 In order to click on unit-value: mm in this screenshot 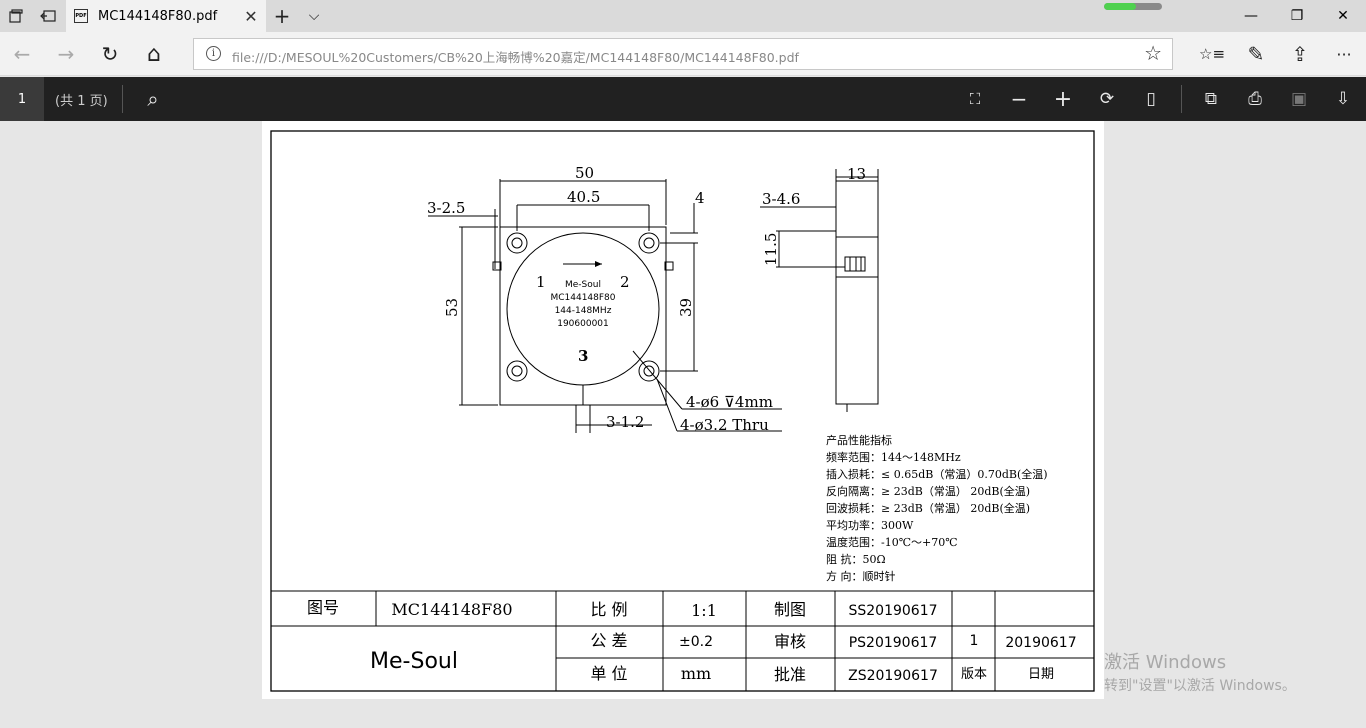, I will do `click(696, 673)`.